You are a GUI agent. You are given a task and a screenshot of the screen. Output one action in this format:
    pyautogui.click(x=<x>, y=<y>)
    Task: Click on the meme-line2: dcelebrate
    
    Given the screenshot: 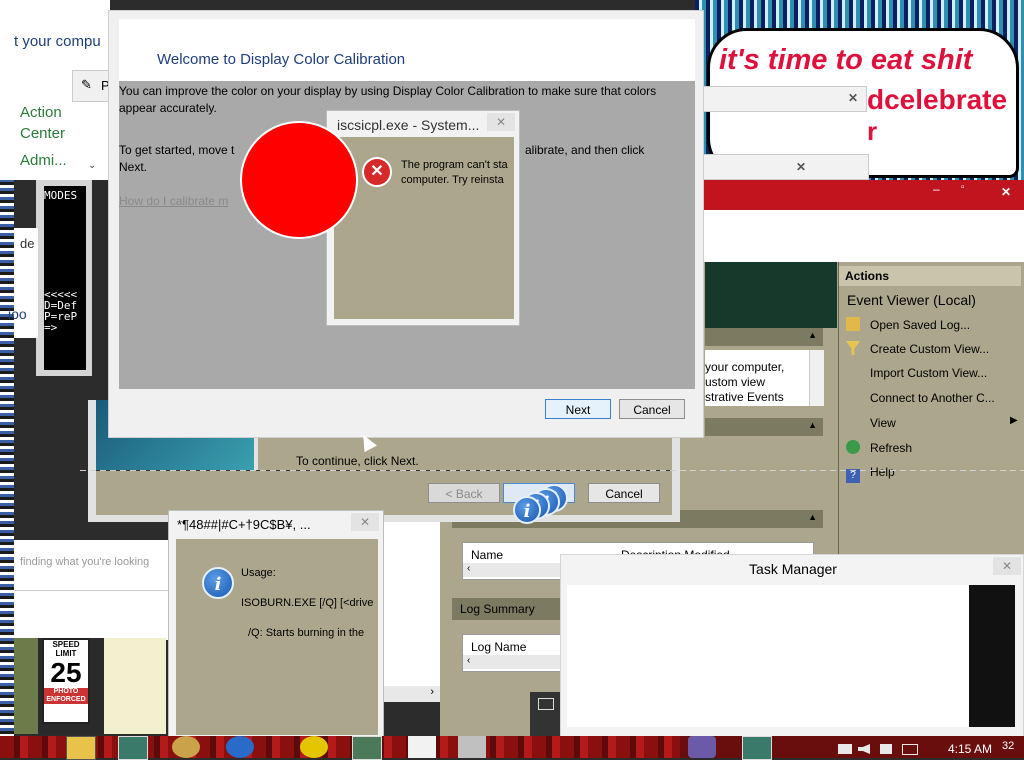 What is the action you would take?
    pyautogui.click(x=937, y=99)
    